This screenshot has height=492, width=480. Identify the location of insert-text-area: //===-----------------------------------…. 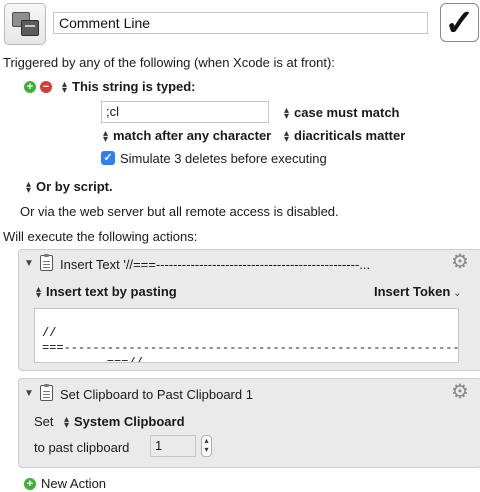
(246, 335).